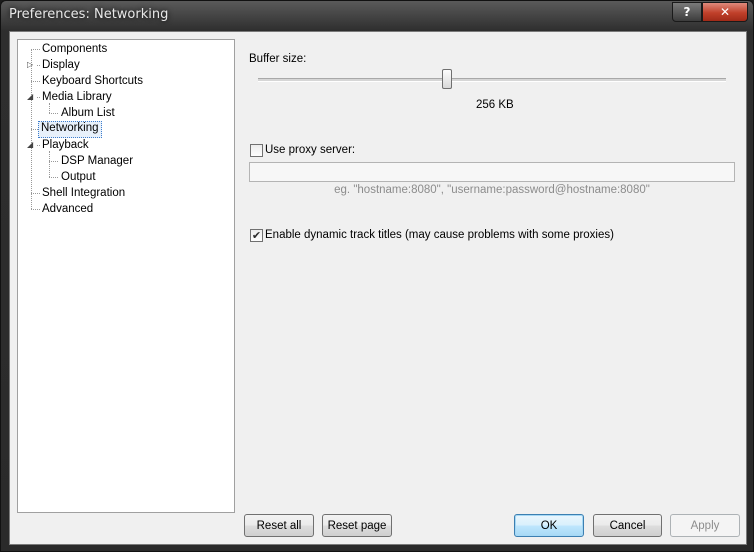  What do you see at coordinates (256, 235) in the screenshot?
I see `dynamic-titles-checkbox: ✔` at bounding box center [256, 235].